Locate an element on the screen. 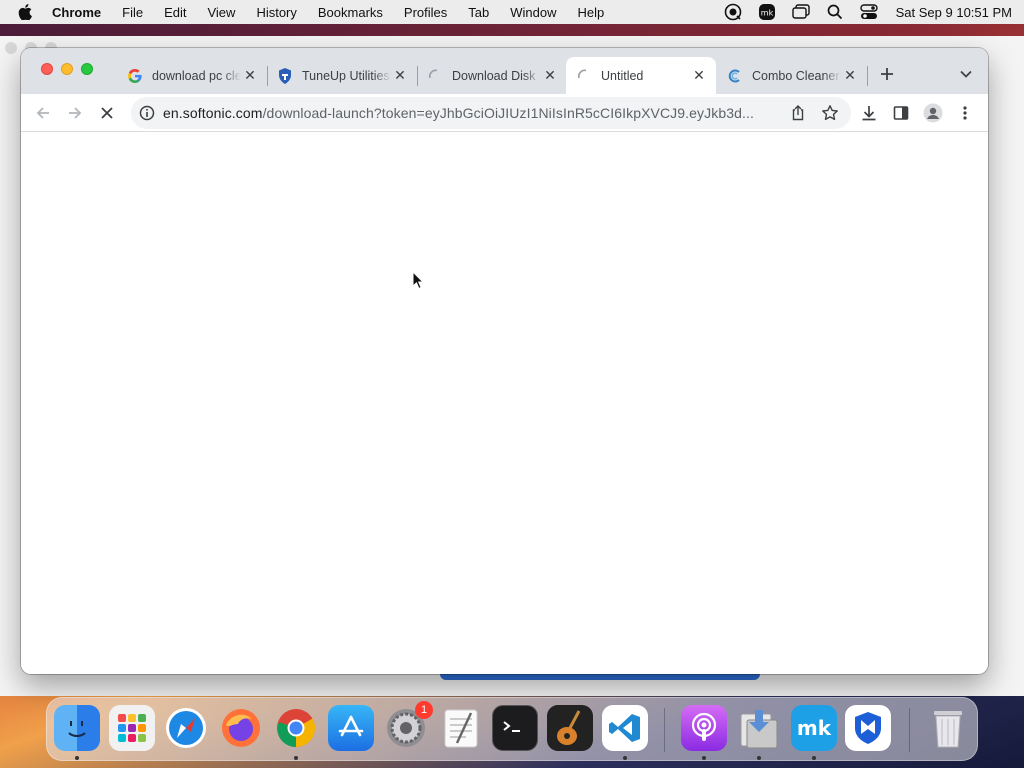  combo-cleaner-icon is located at coordinates (735, 76).